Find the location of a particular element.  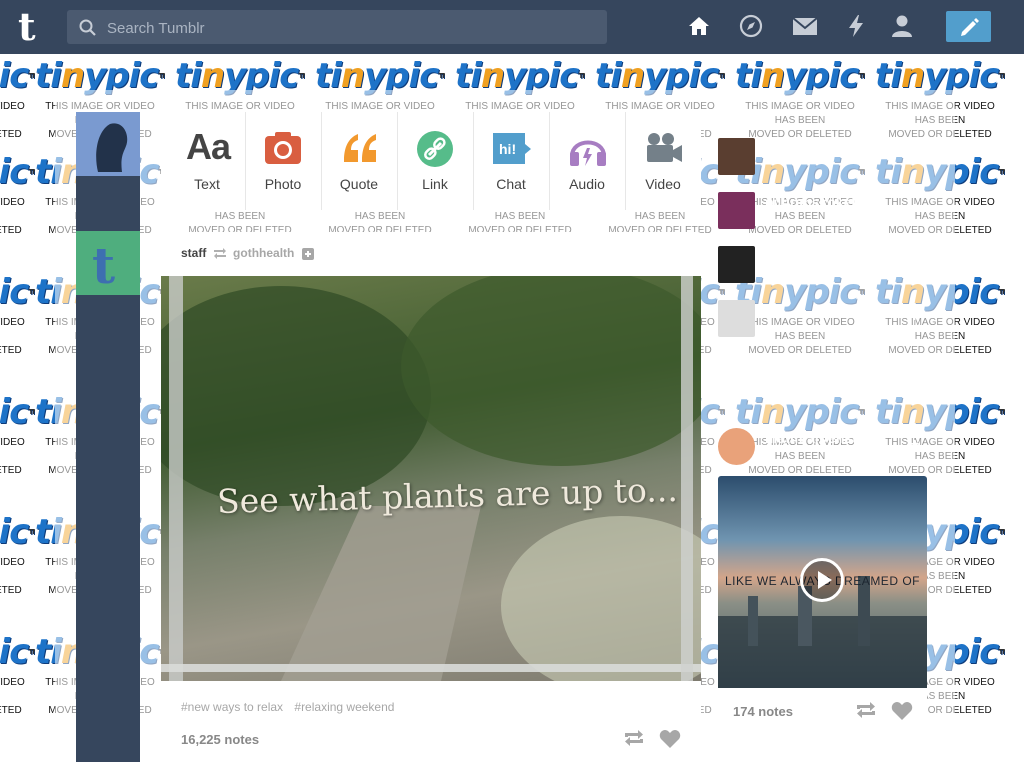

post-type-photo: Photo is located at coordinates (283, 161).